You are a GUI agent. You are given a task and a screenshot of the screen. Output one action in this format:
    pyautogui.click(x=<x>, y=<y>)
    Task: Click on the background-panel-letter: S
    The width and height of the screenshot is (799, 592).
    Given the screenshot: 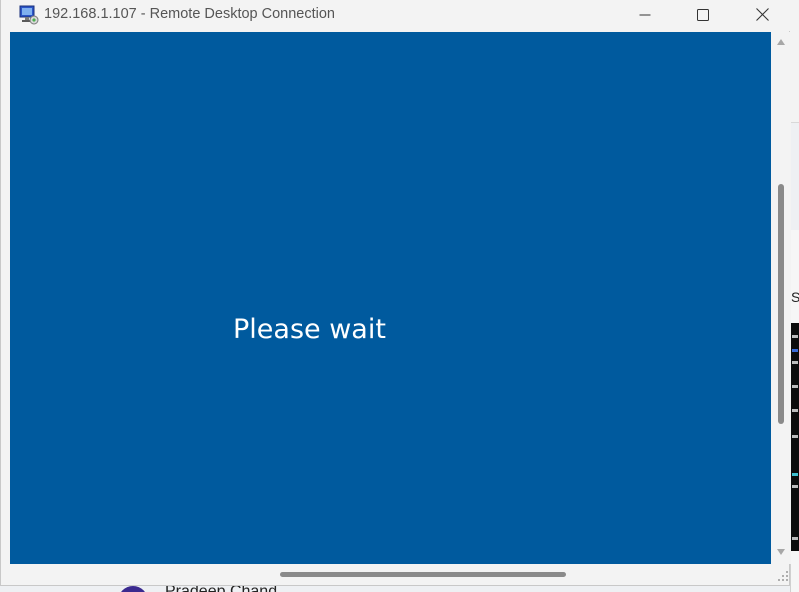 What is the action you would take?
    pyautogui.click(x=795, y=297)
    